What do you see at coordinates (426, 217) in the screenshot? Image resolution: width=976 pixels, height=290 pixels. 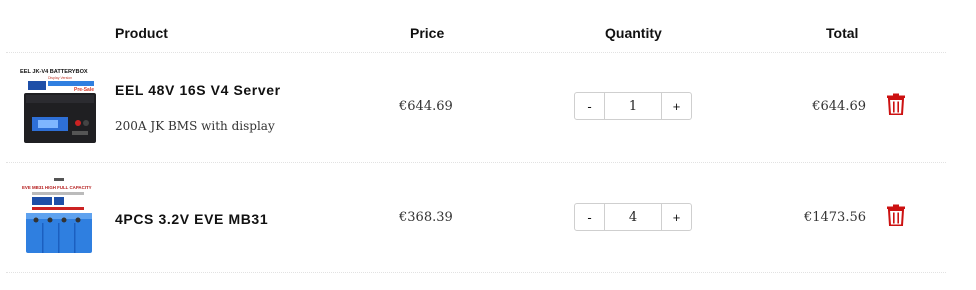 I see `product-price: €368.39` at bounding box center [426, 217].